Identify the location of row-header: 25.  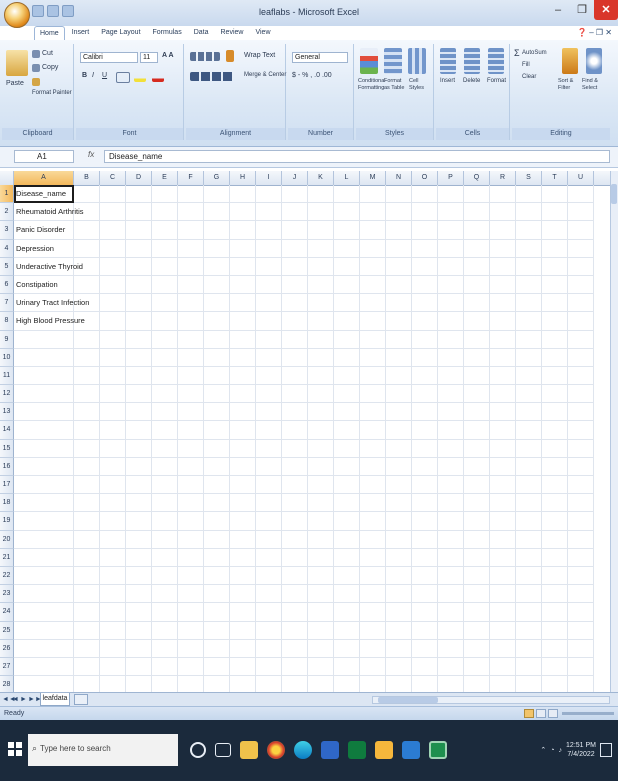
(7, 630).